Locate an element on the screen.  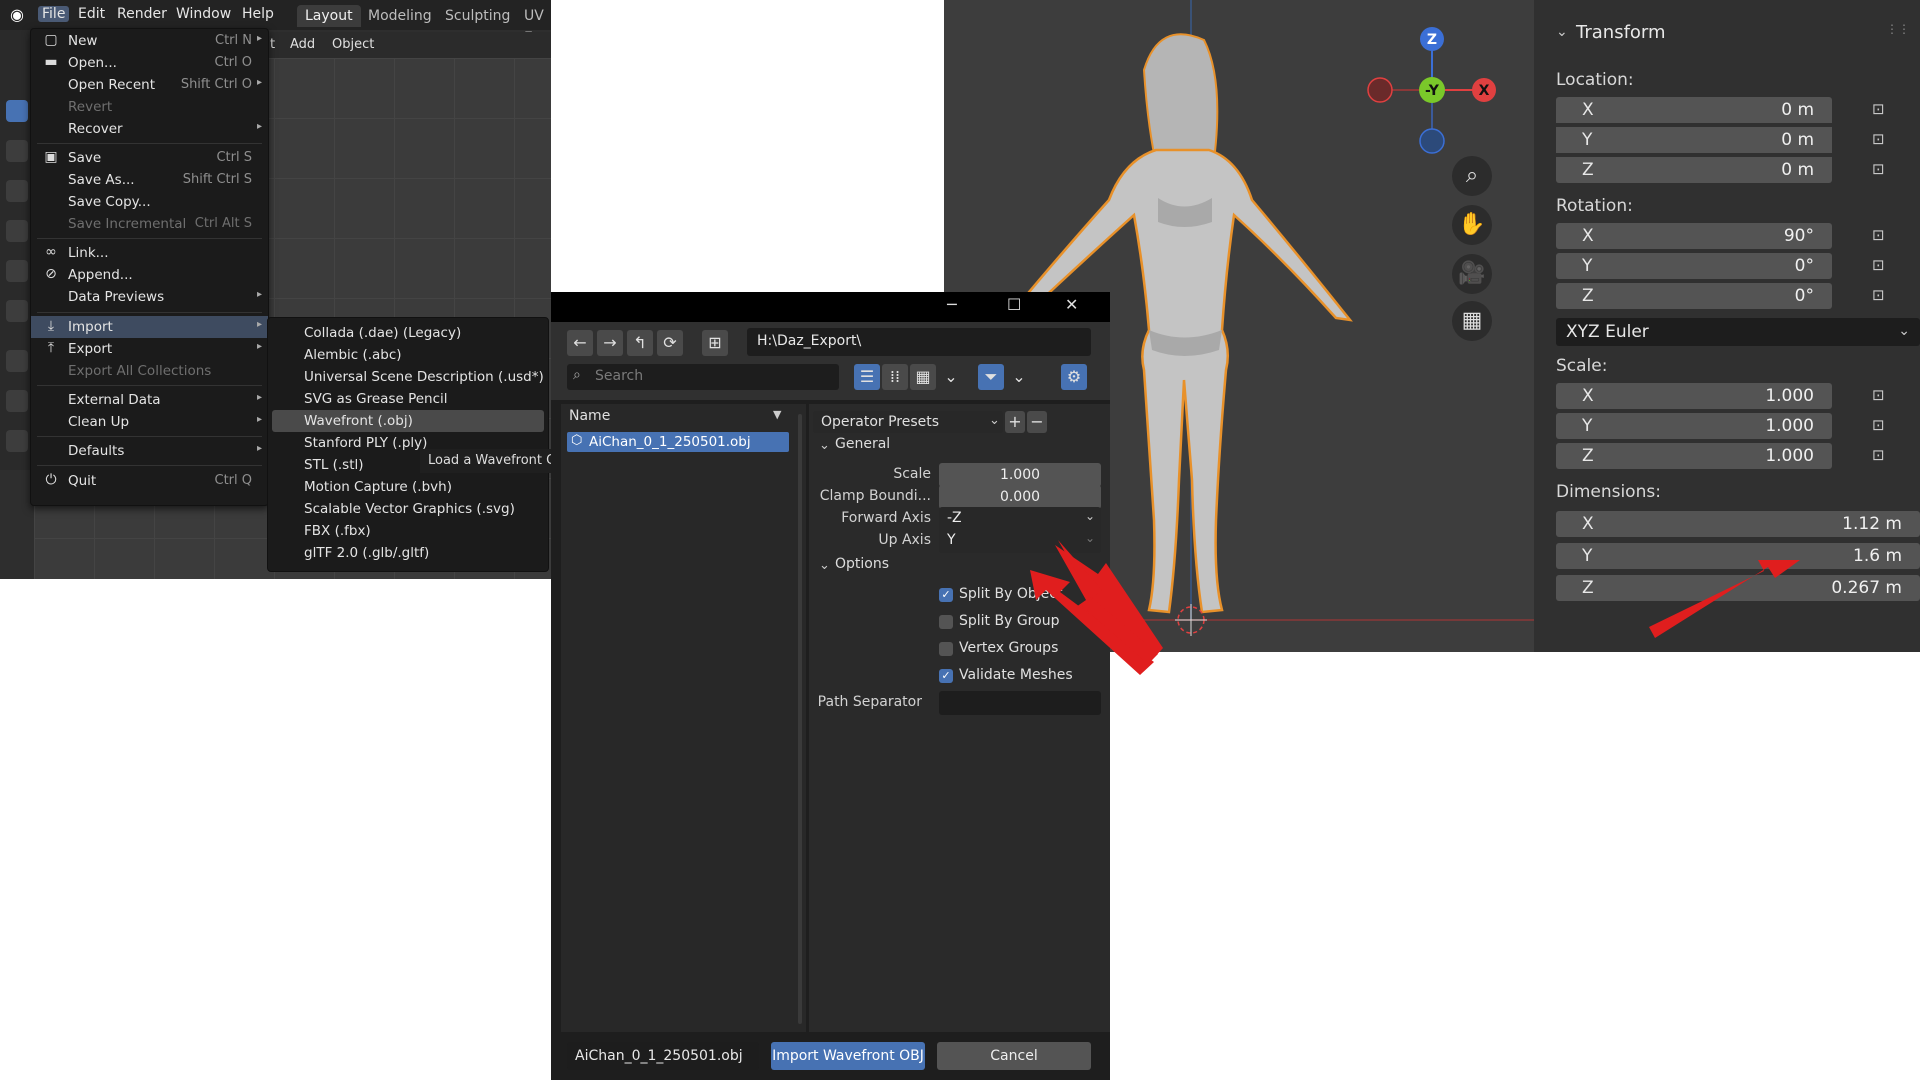
annotation-overlay is located at coordinates (1415, 607).